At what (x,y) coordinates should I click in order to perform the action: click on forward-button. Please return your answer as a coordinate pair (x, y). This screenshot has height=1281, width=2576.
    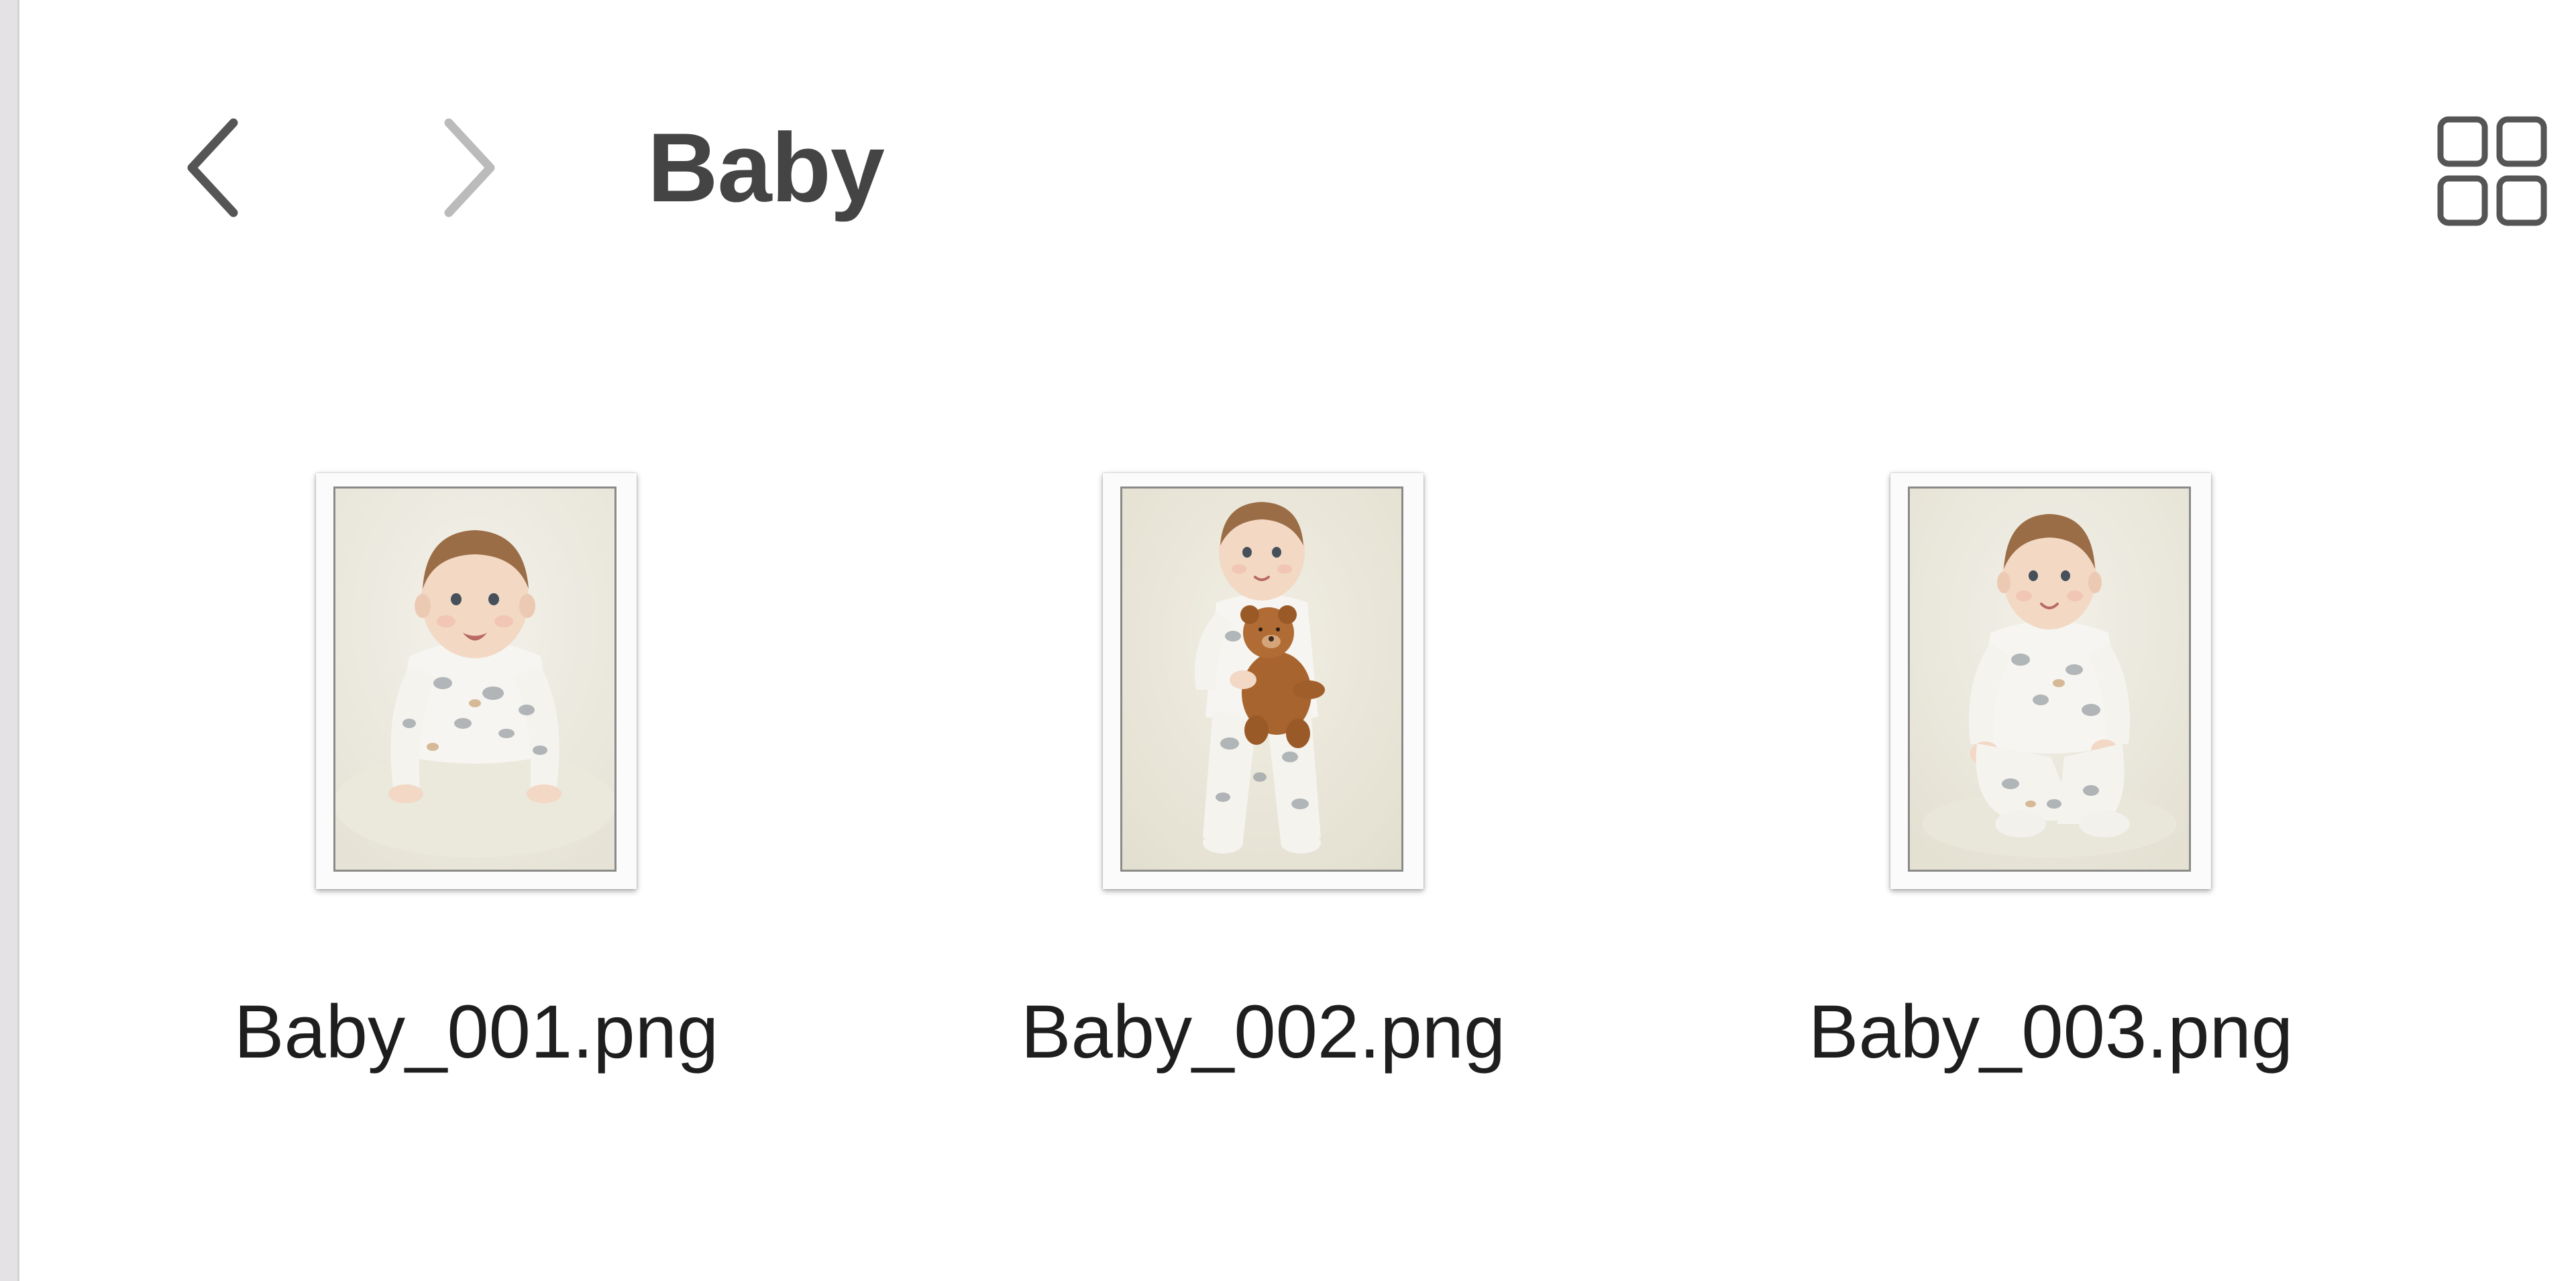
    Looking at the image, I should click on (471, 167).